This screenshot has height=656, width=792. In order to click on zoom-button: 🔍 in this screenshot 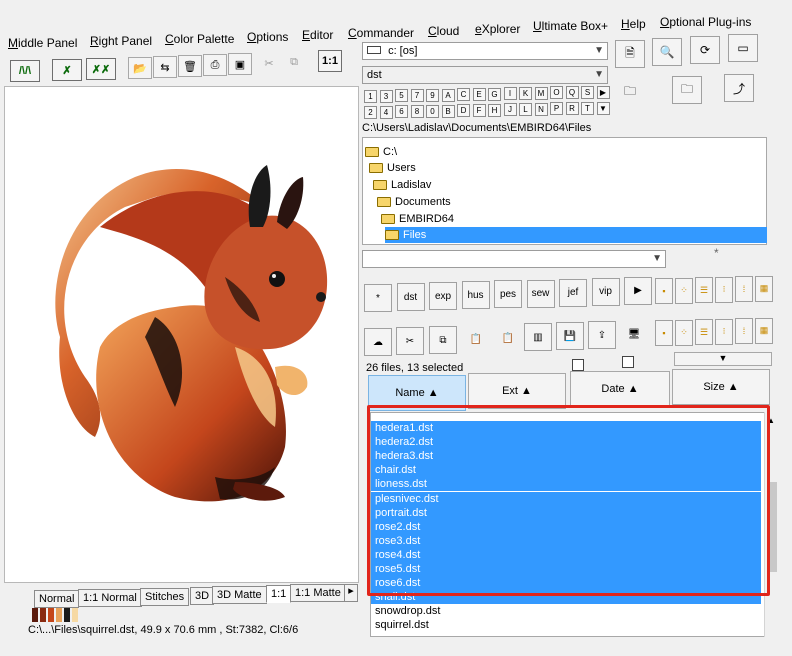, I will do `click(667, 52)`.